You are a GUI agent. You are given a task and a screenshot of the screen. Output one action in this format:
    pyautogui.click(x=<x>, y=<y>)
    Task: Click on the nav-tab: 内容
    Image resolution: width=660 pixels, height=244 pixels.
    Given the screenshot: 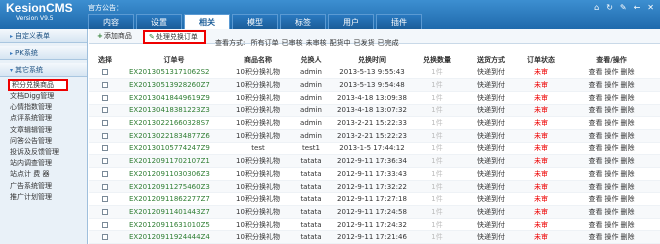 What is the action you would take?
    pyautogui.click(x=111, y=21)
    